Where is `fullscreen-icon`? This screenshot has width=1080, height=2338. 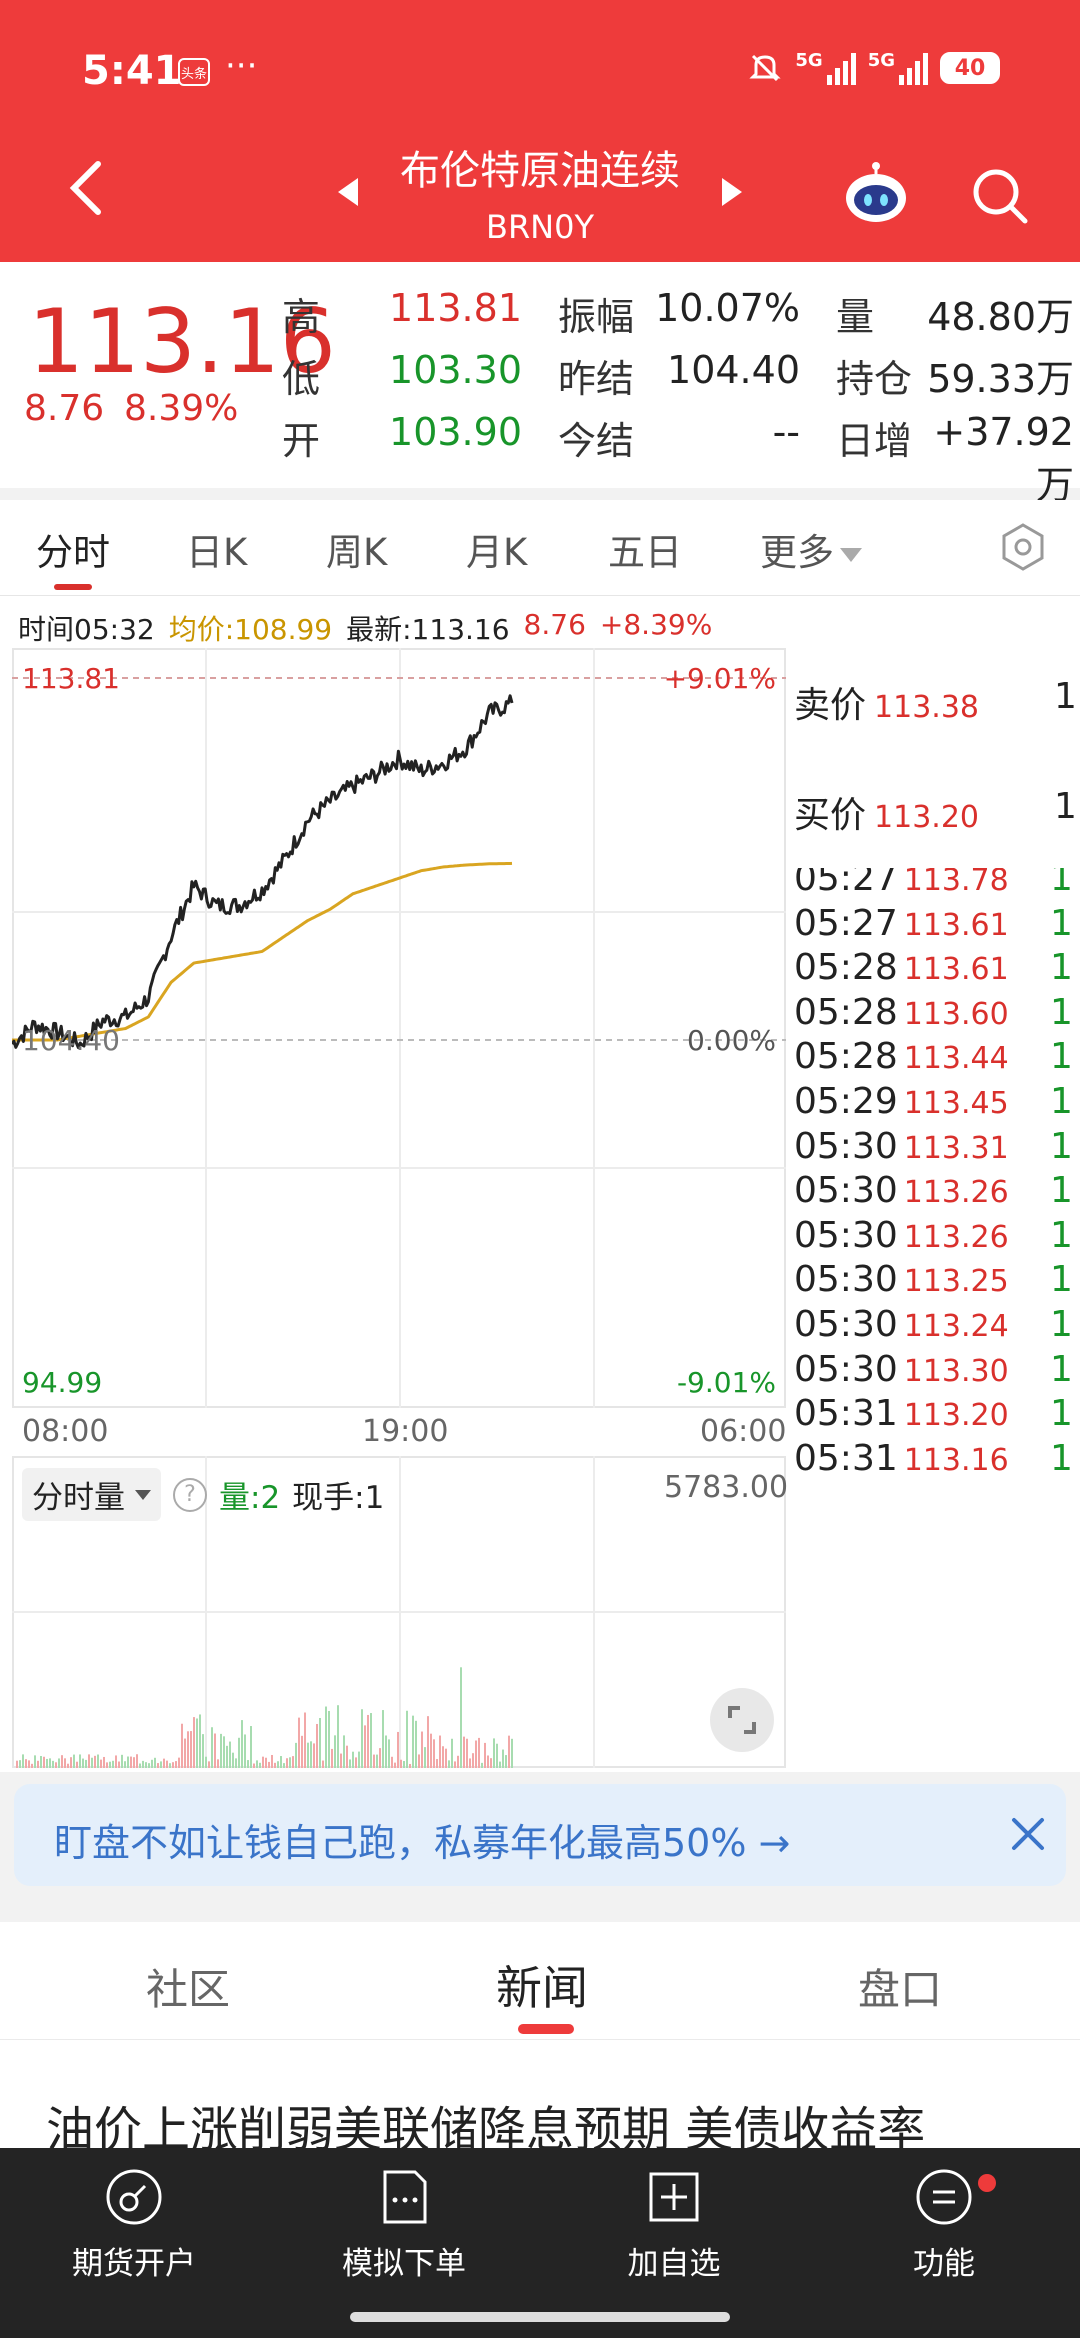 fullscreen-icon is located at coordinates (742, 1720).